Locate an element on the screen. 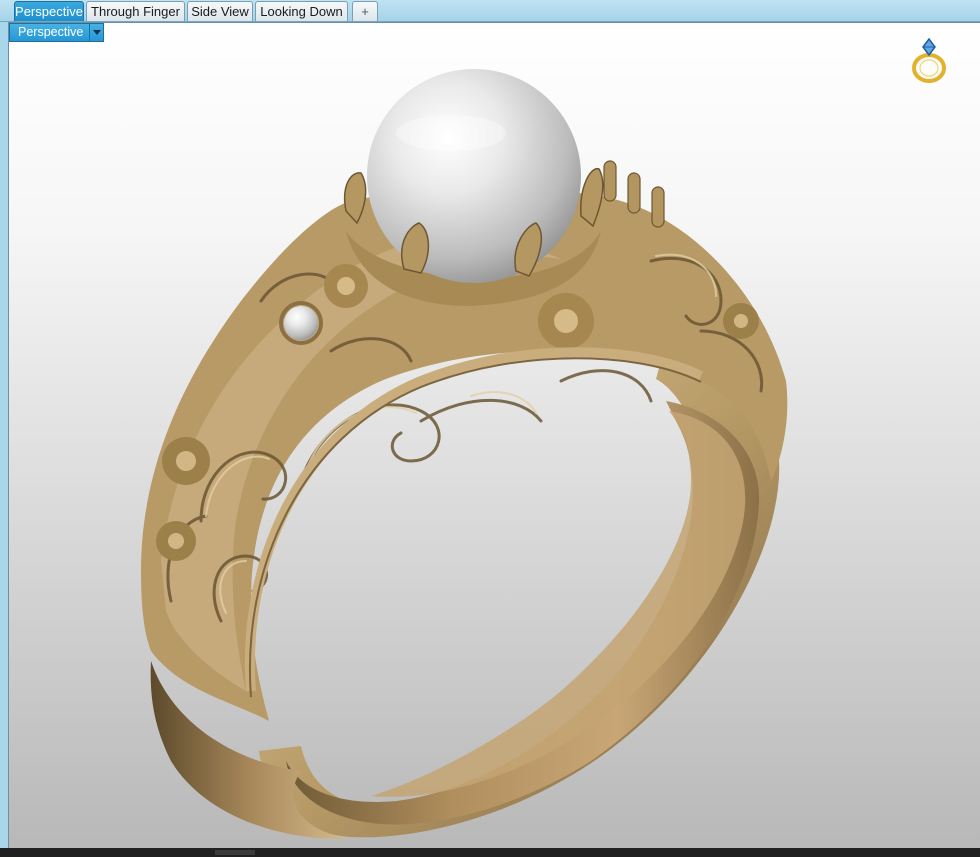 The image size is (980, 857). side-stone is located at coordinates (301, 323).